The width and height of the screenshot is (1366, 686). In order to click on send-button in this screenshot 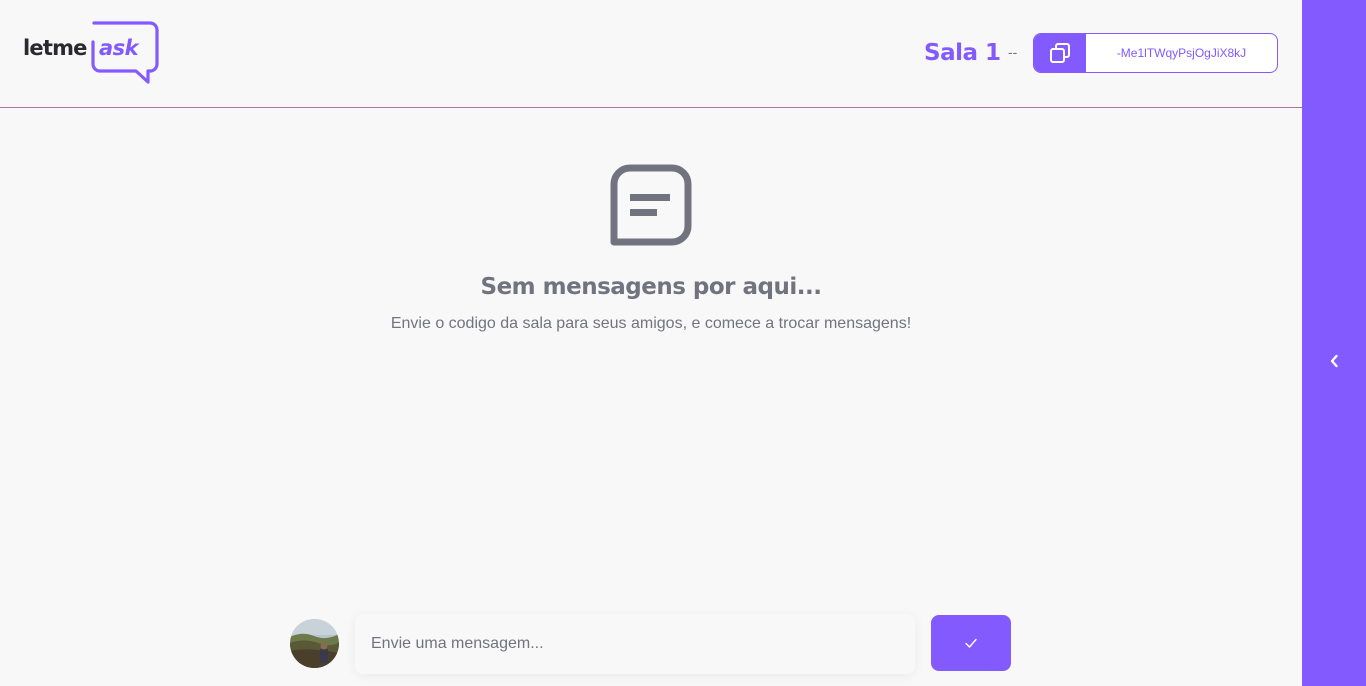, I will do `click(971, 643)`.